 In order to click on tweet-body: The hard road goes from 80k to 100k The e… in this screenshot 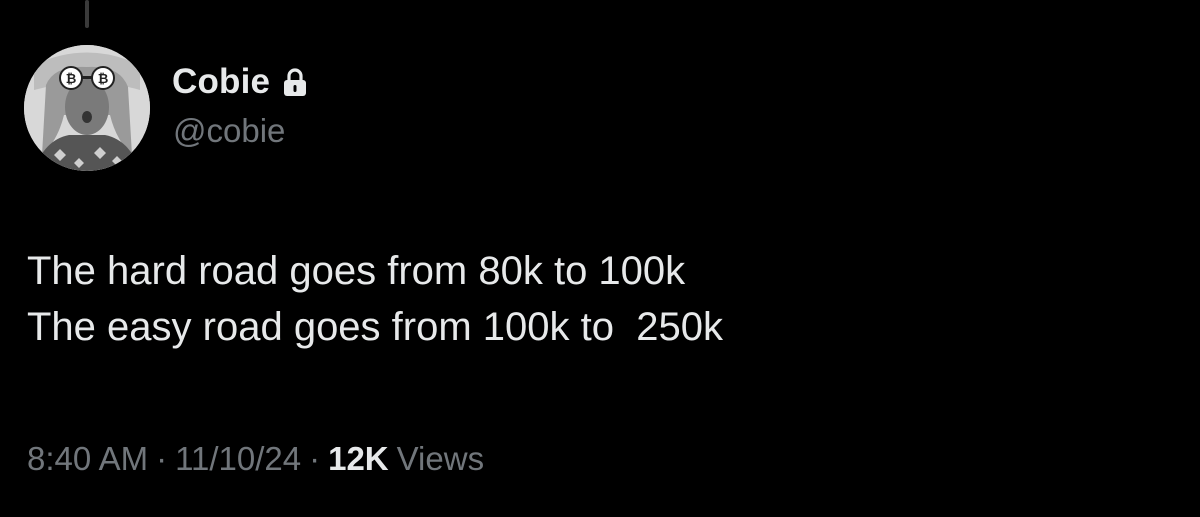, I will do `click(375, 299)`.